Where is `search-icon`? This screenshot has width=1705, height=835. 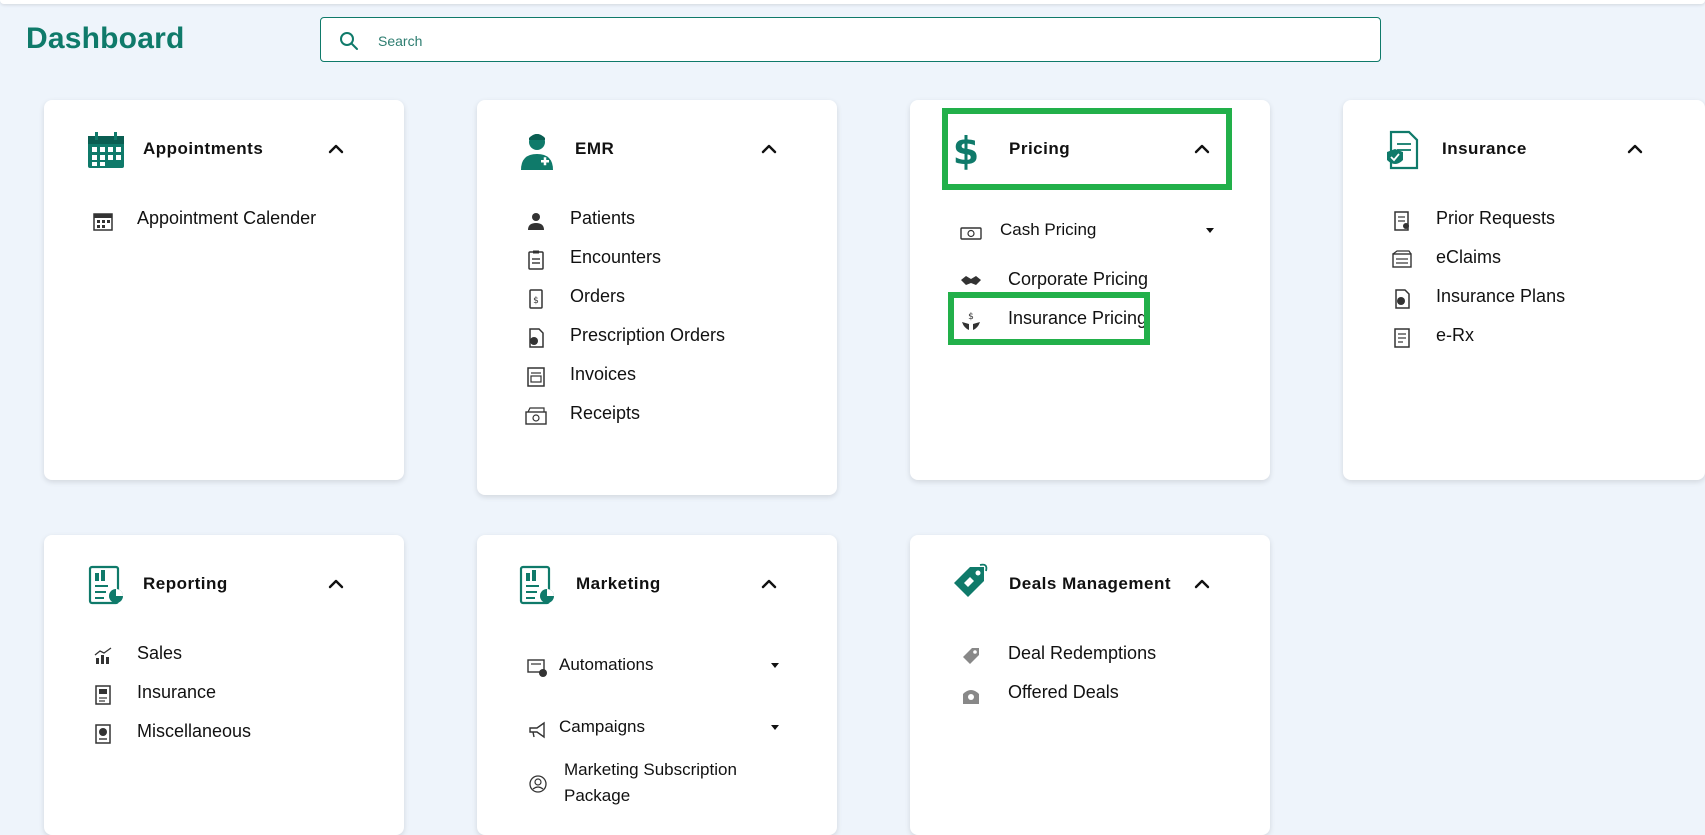
search-icon is located at coordinates (349, 41).